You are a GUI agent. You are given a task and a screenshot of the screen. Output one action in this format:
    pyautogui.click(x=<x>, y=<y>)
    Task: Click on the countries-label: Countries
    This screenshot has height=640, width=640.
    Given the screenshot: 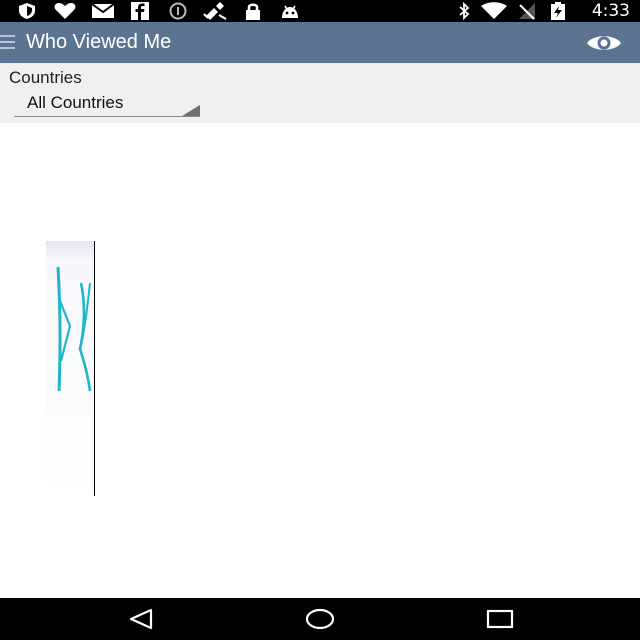 What is the action you would take?
    pyautogui.click(x=45, y=77)
    